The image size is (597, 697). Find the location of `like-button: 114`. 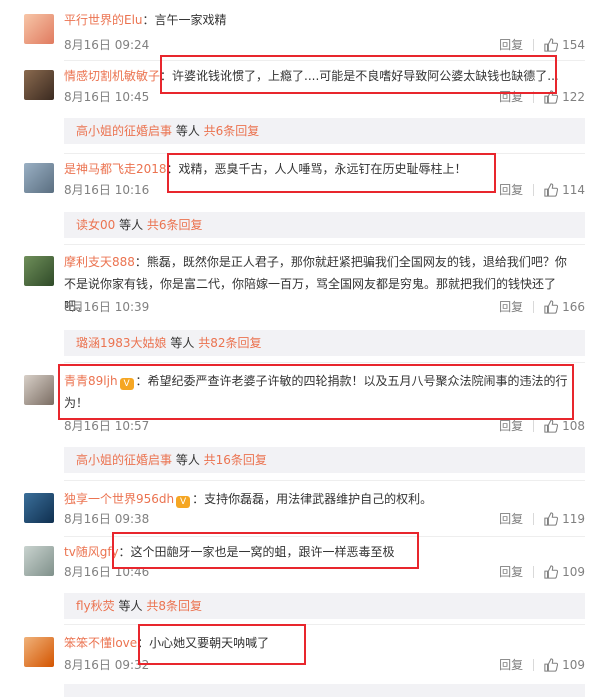

like-button: 114 is located at coordinates (564, 190).